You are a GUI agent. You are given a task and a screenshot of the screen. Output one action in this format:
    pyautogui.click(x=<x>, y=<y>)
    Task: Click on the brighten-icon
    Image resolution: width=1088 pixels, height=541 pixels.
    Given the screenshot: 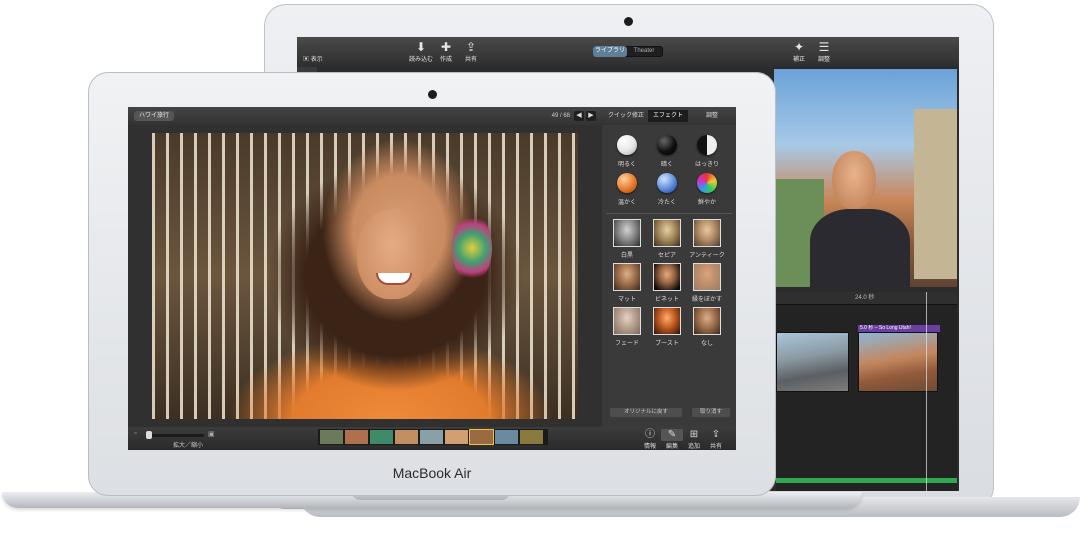 What is the action you would take?
    pyautogui.click(x=627, y=145)
    